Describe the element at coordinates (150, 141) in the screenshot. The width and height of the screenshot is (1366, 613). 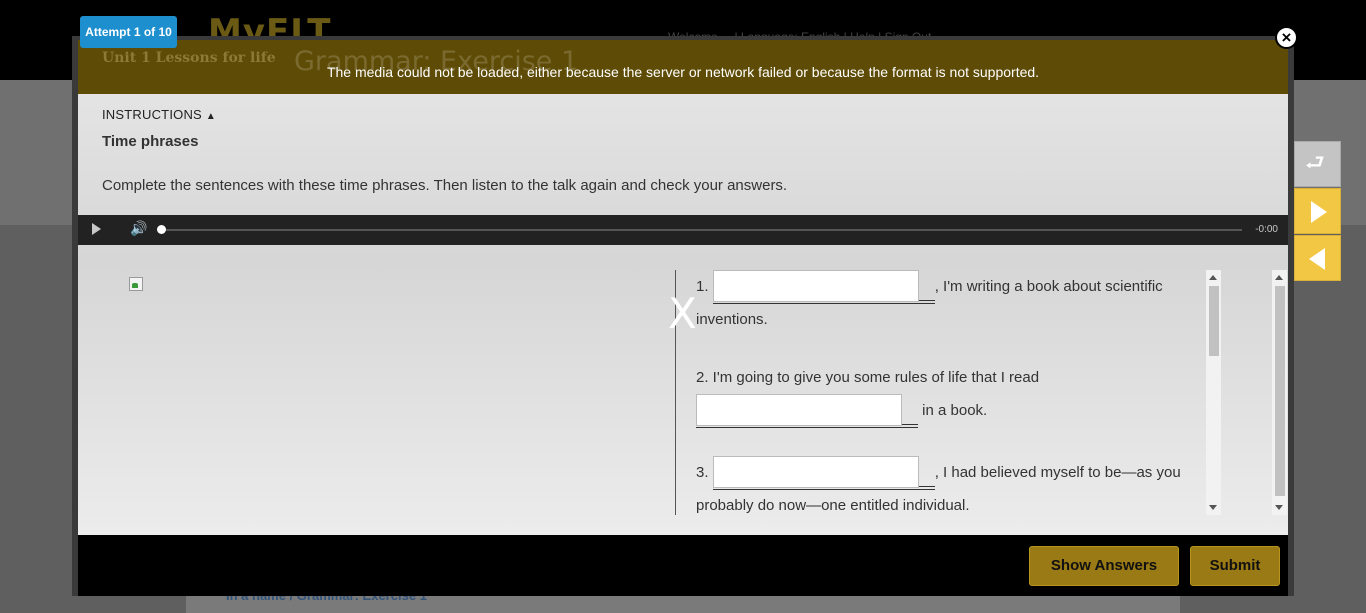
I see `section-title: Time phrases` at that location.